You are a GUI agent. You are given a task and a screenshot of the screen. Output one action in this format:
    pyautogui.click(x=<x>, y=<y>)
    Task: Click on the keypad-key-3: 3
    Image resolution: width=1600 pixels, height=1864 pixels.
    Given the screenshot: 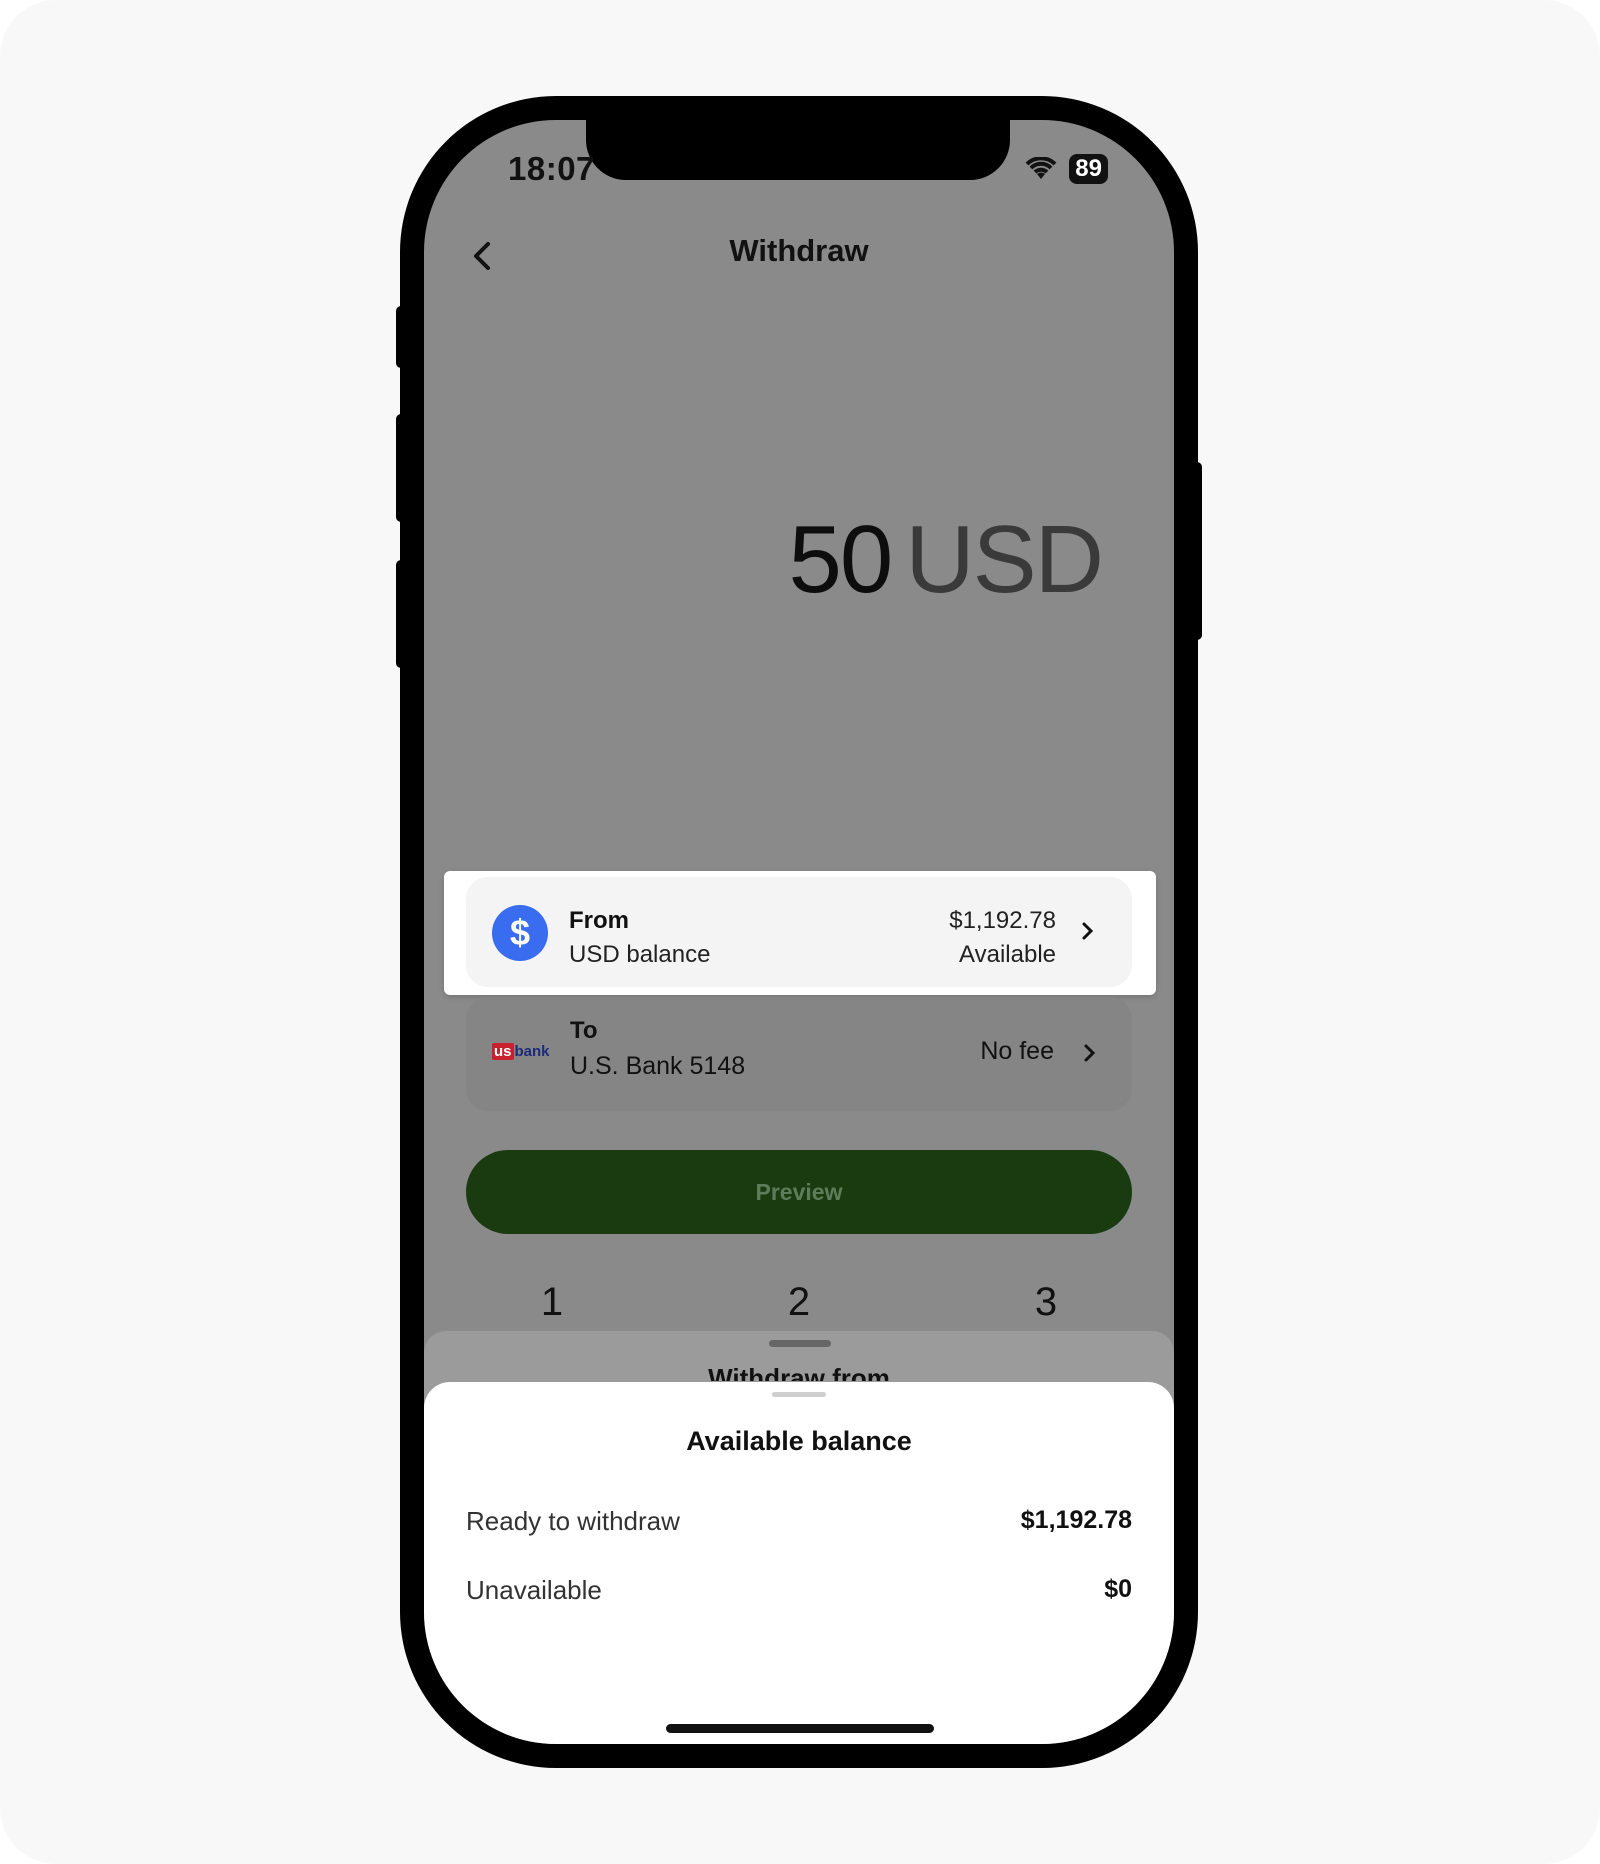 What is the action you would take?
    pyautogui.click(x=1046, y=1302)
    